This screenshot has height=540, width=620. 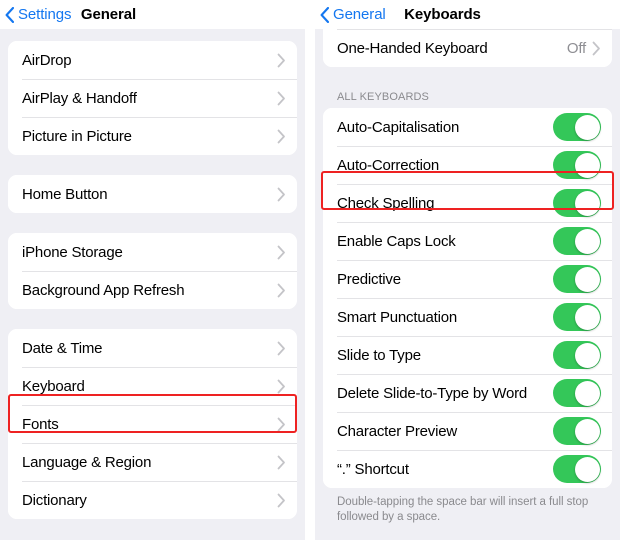 What do you see at coordinates (108, 14) in the screenshot?
I see `left-page-title: General` at bounding box center [108, 14].